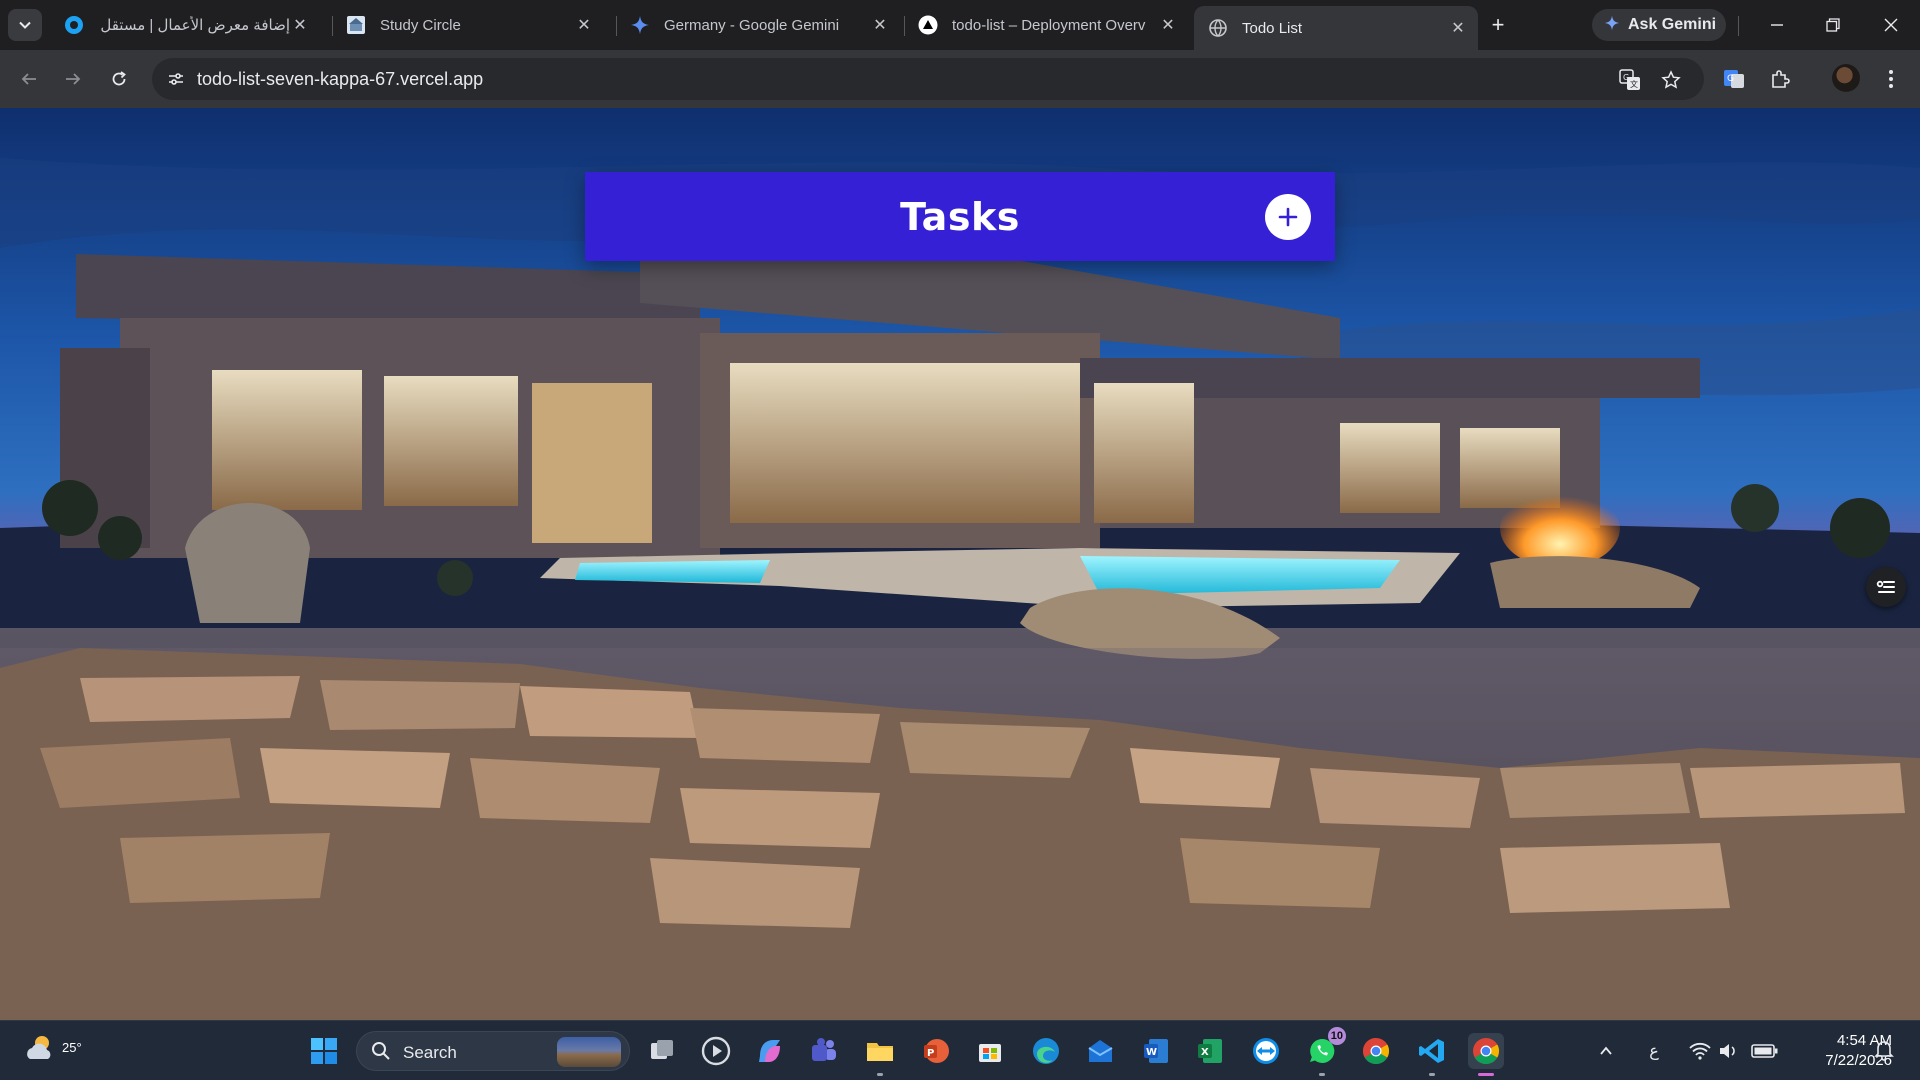 The image size is (1920, 1080). Describe the element at coordinates (1336, 28) in the screenshot. I see `tab-todo-list: Todo List ✕` at that location.